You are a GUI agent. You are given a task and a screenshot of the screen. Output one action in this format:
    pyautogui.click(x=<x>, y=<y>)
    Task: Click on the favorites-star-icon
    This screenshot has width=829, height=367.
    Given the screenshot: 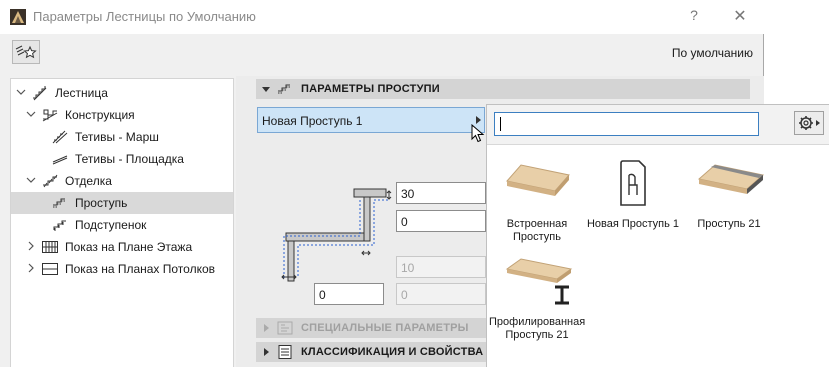 What is the action you would take?
    pyautogui.click(x=26, y=52)
    